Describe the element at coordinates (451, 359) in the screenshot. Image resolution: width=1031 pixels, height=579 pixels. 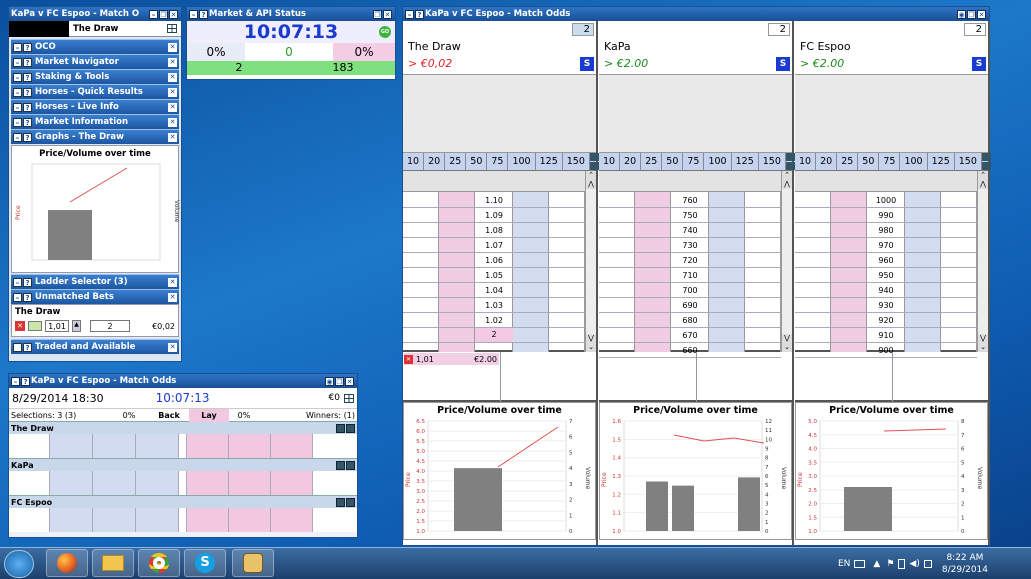
I see `order-row: ✕ 1,01 €2.00` at that location.